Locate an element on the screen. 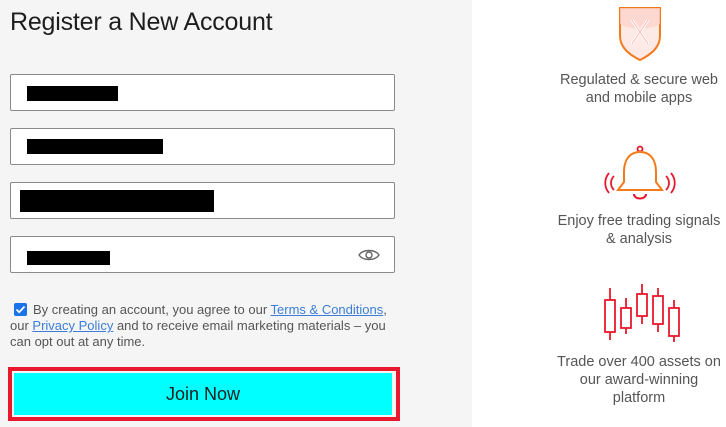 The height and width of the screenshot is (427, 726). candlestick-icon is located at coordinates (642, 313).